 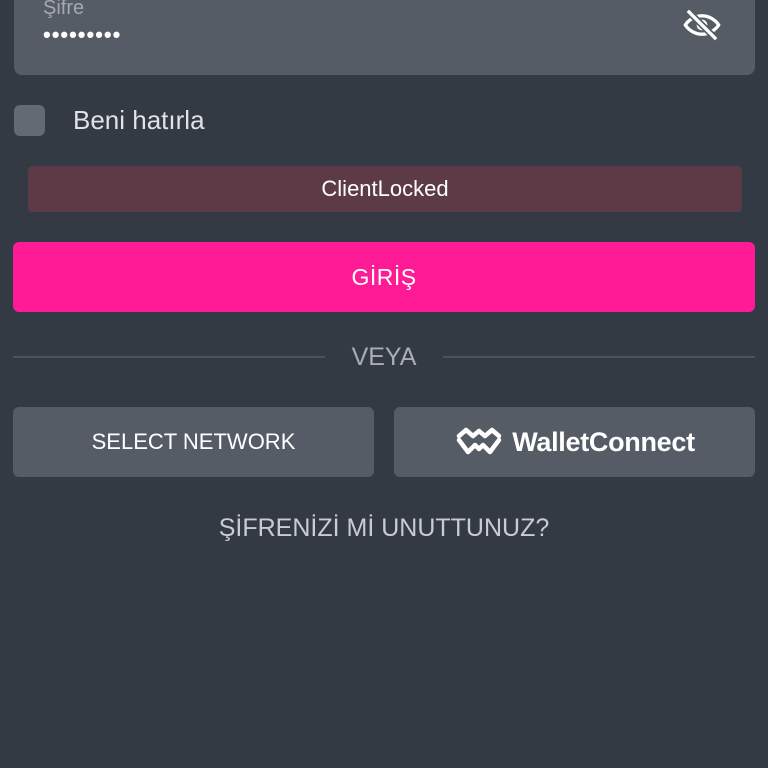 I want to click on walletconnect-logo-icon, so click(x=479, y=441).